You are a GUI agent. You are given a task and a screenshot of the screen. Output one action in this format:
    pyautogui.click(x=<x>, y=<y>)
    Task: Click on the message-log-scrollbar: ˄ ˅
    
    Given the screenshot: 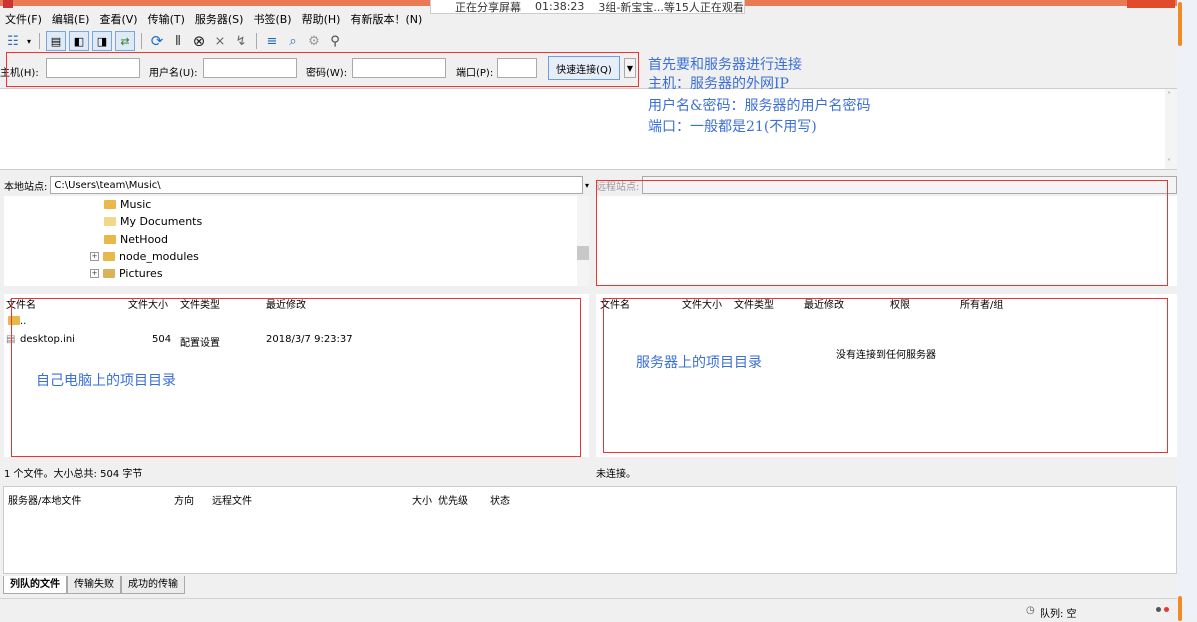 What is the action you would take?
    pyautogui.click(x=1171, y=129)
    